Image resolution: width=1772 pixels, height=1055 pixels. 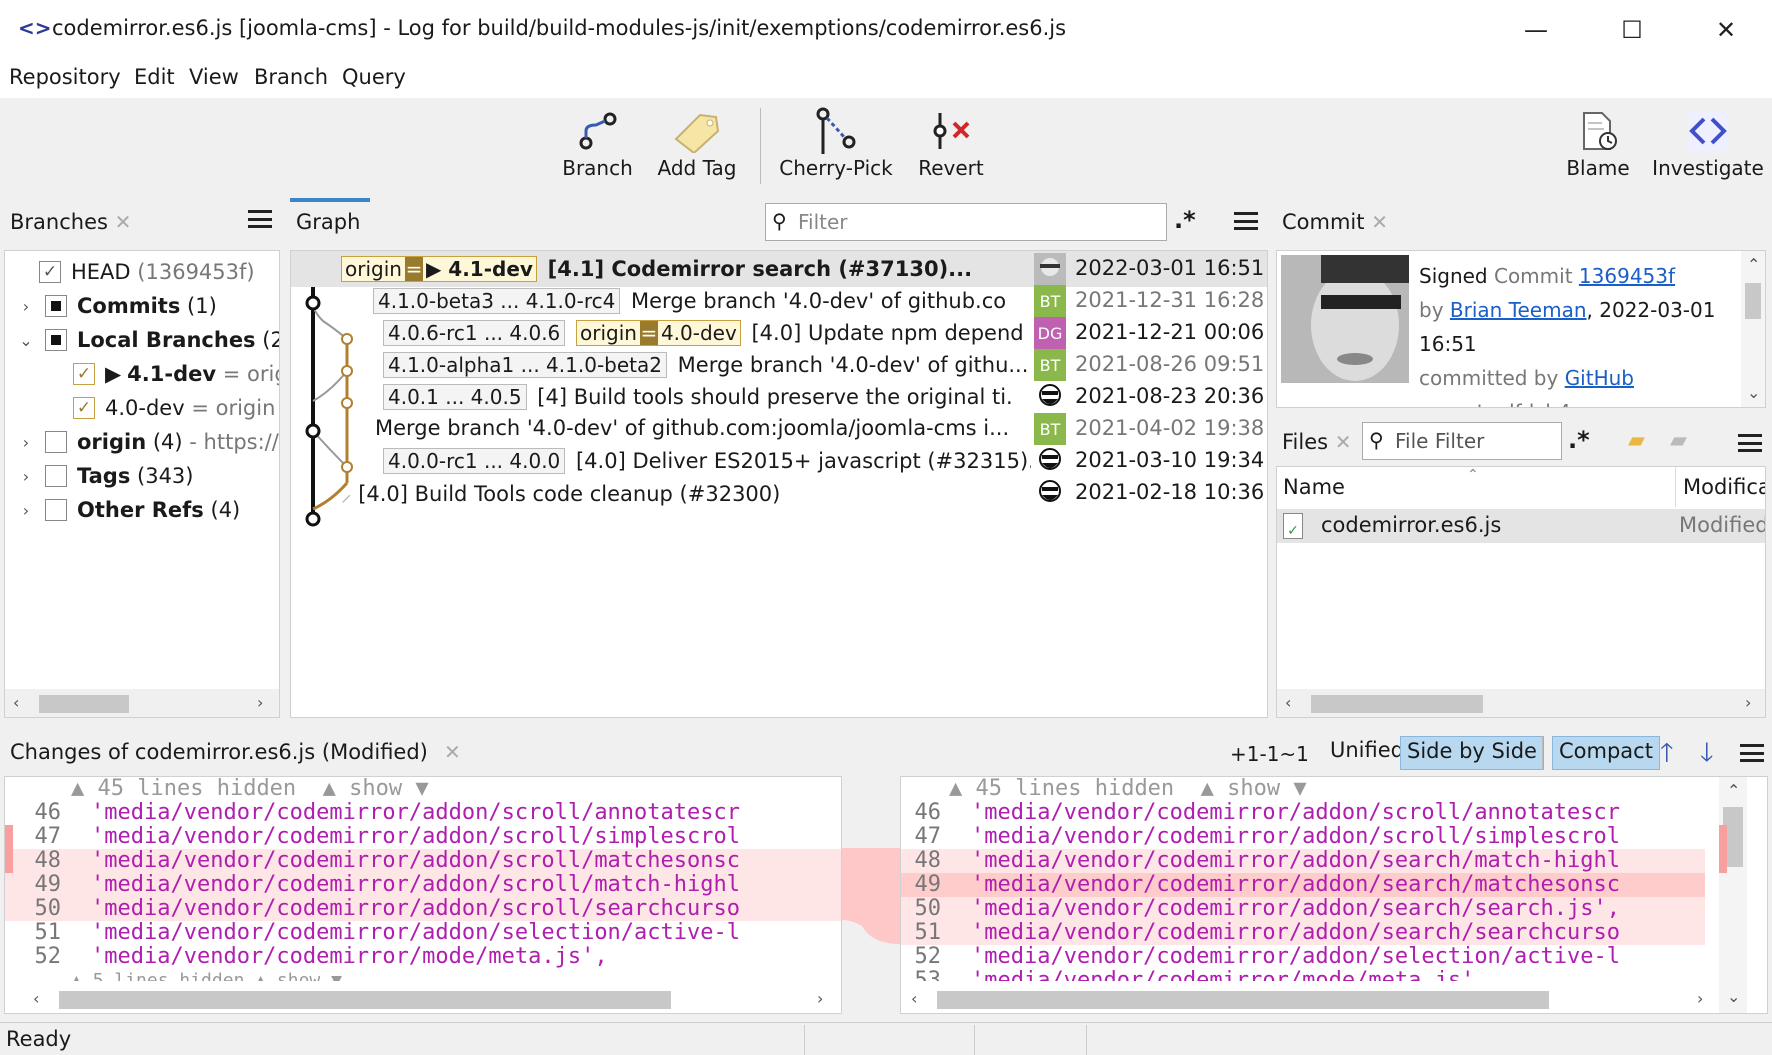 I want to click on regex-toggle: .*, so click(x=1185, y=220).